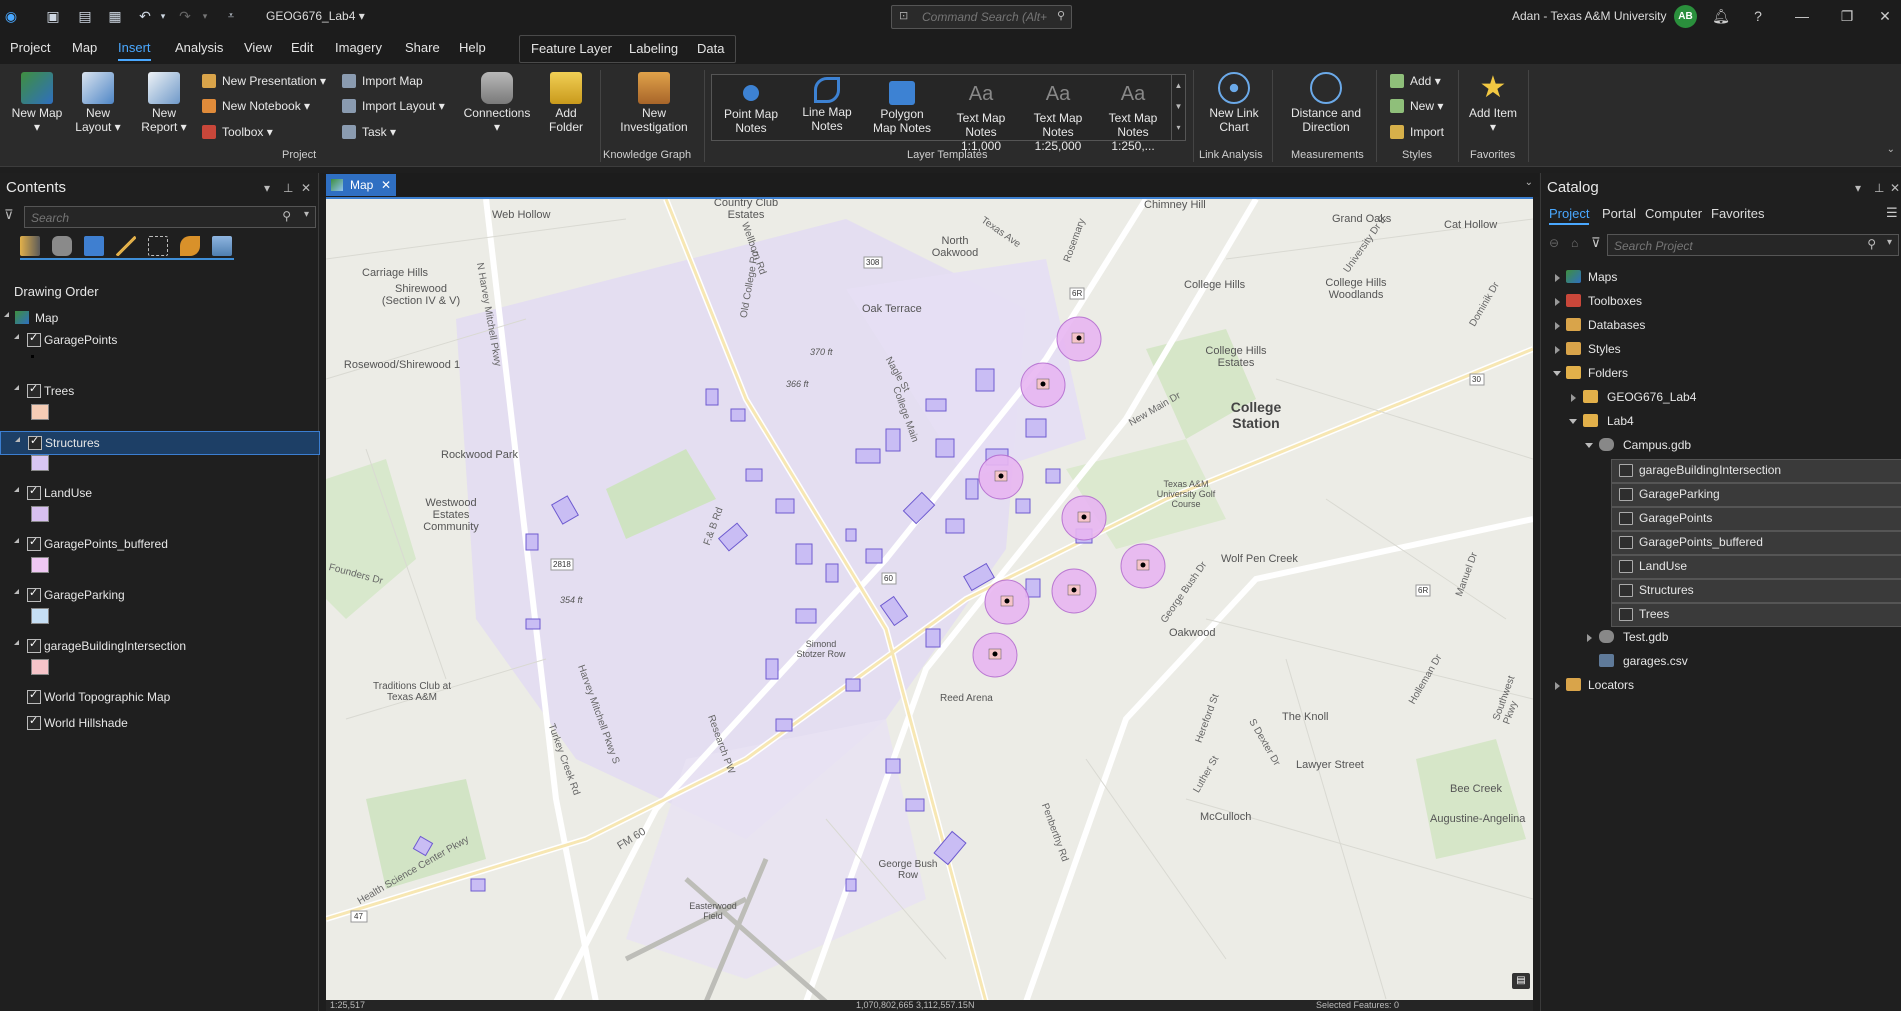  Describe the element at coordinates (386, 185) in the screenshot. I see `close-tab-icon: ✕` at that location.